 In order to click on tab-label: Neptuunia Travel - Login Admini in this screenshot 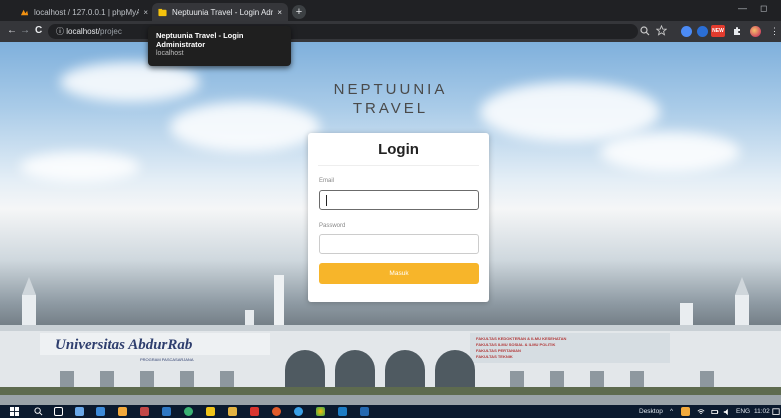, I will do `click(222, 12)`.